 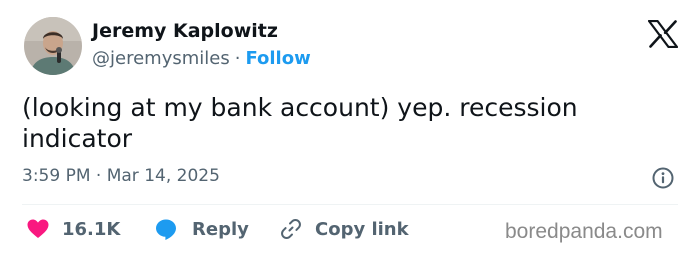 I want to click on follow-button: Follow, so click(x=277, y=58).